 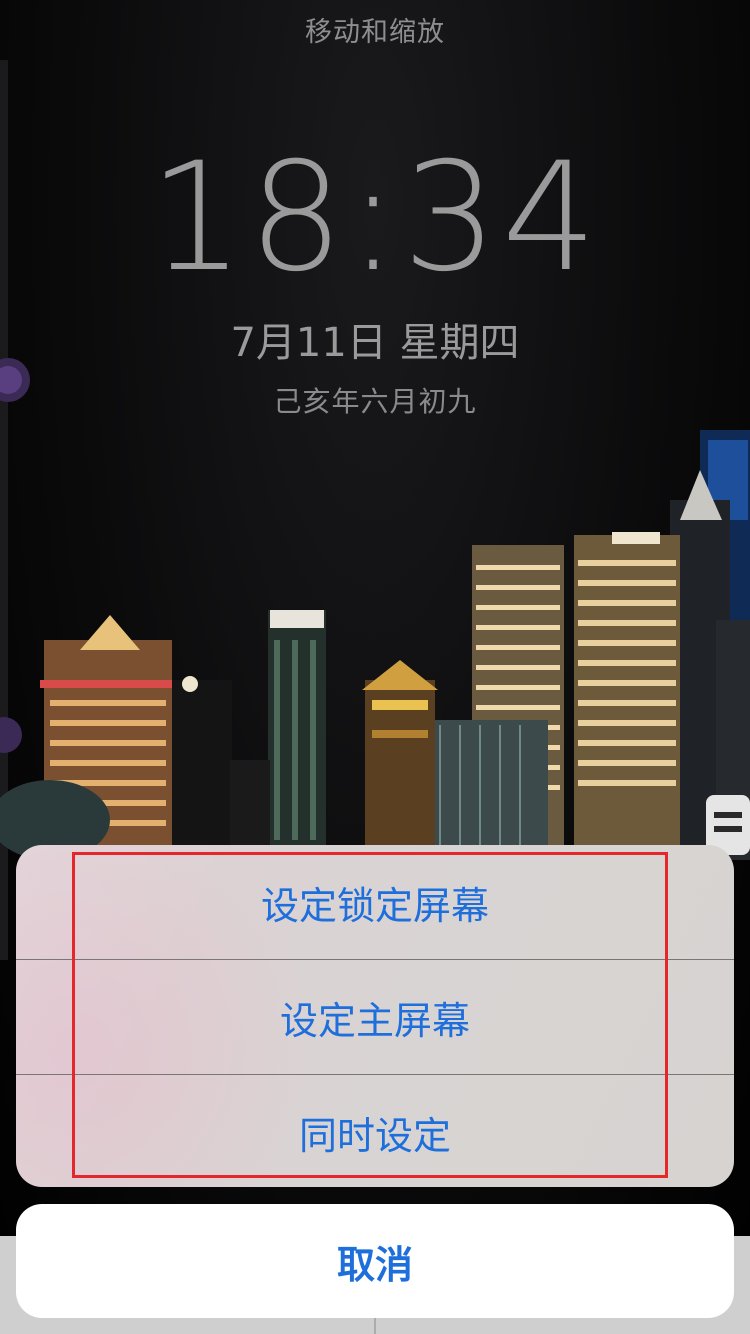 I want to click on cancel-button: 取消, so click(x=375, y=1261).